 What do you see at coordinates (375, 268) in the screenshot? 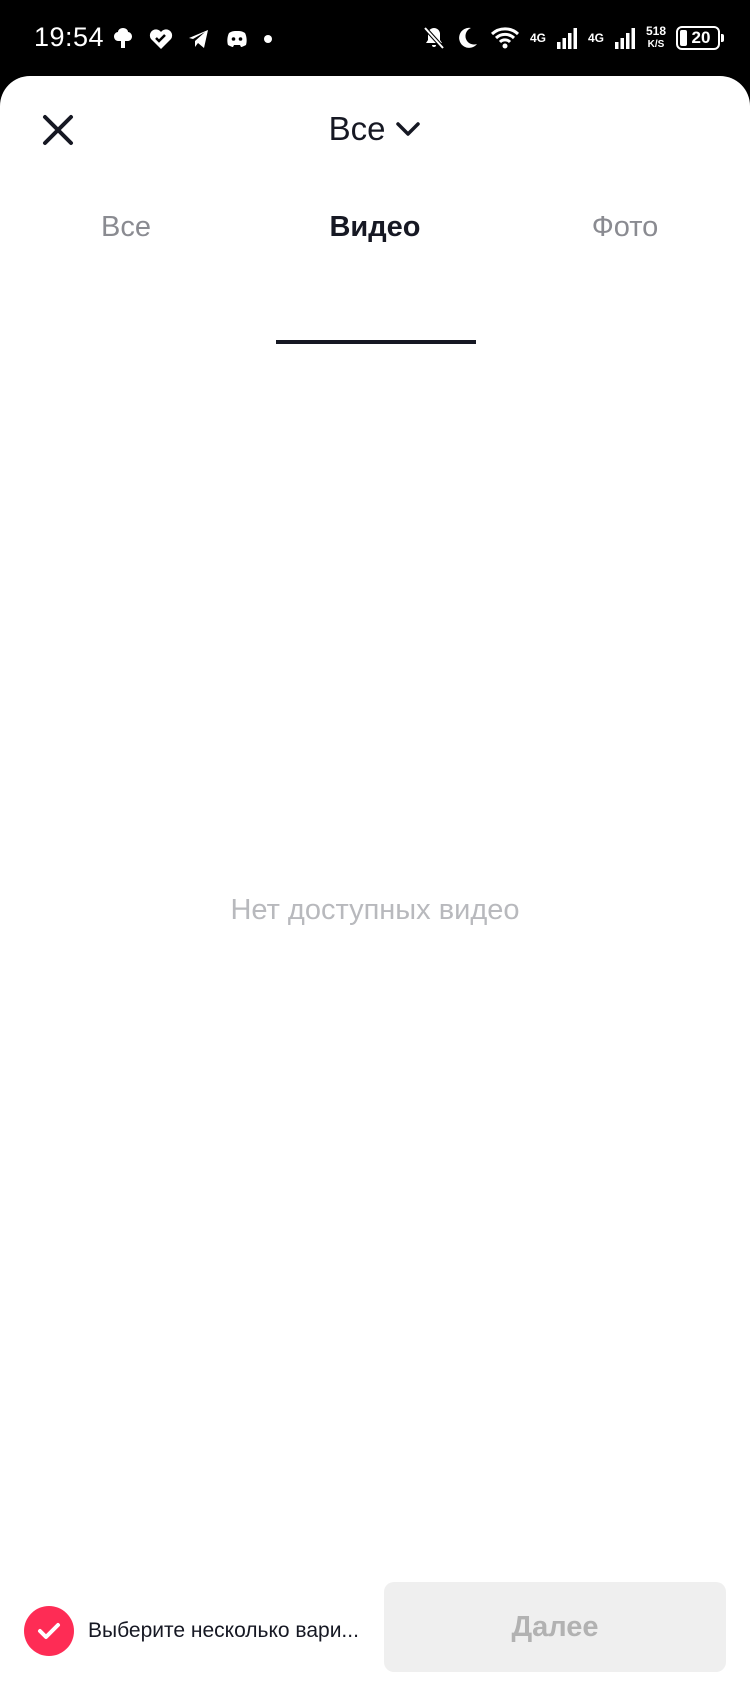
I see `media-type-tabs: Все Видео Фото` at bounding box center [375, 268].